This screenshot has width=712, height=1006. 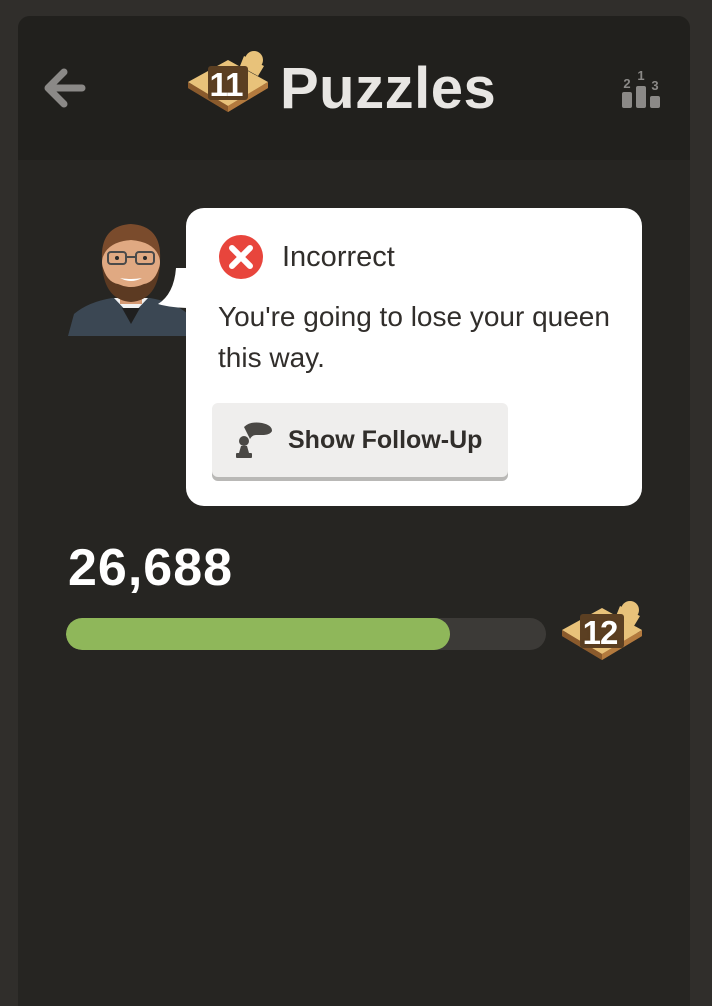 I want to click on podium-rank-3: 3, so click(x=654, y=85).